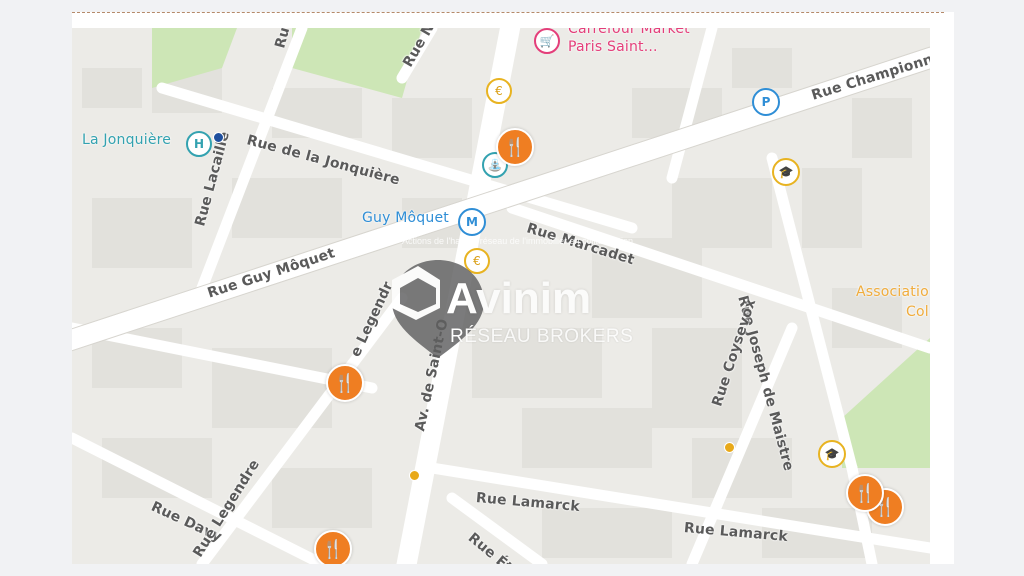 The height and width of the screenshot is (576, 1024). Describe the element at coordinates (891, 302) in the screenshot. I see `place-label-association: Associatio Col` at that location.